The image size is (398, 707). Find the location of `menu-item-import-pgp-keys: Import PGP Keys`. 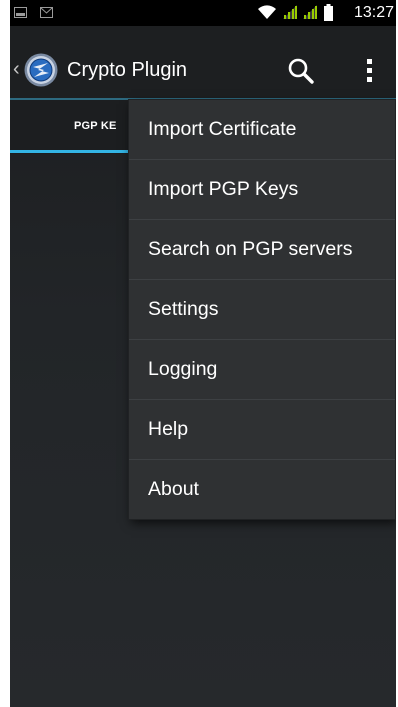

menu-item-import-pgp-keys: Import PGP Keys is located at coordinates (262, 190).